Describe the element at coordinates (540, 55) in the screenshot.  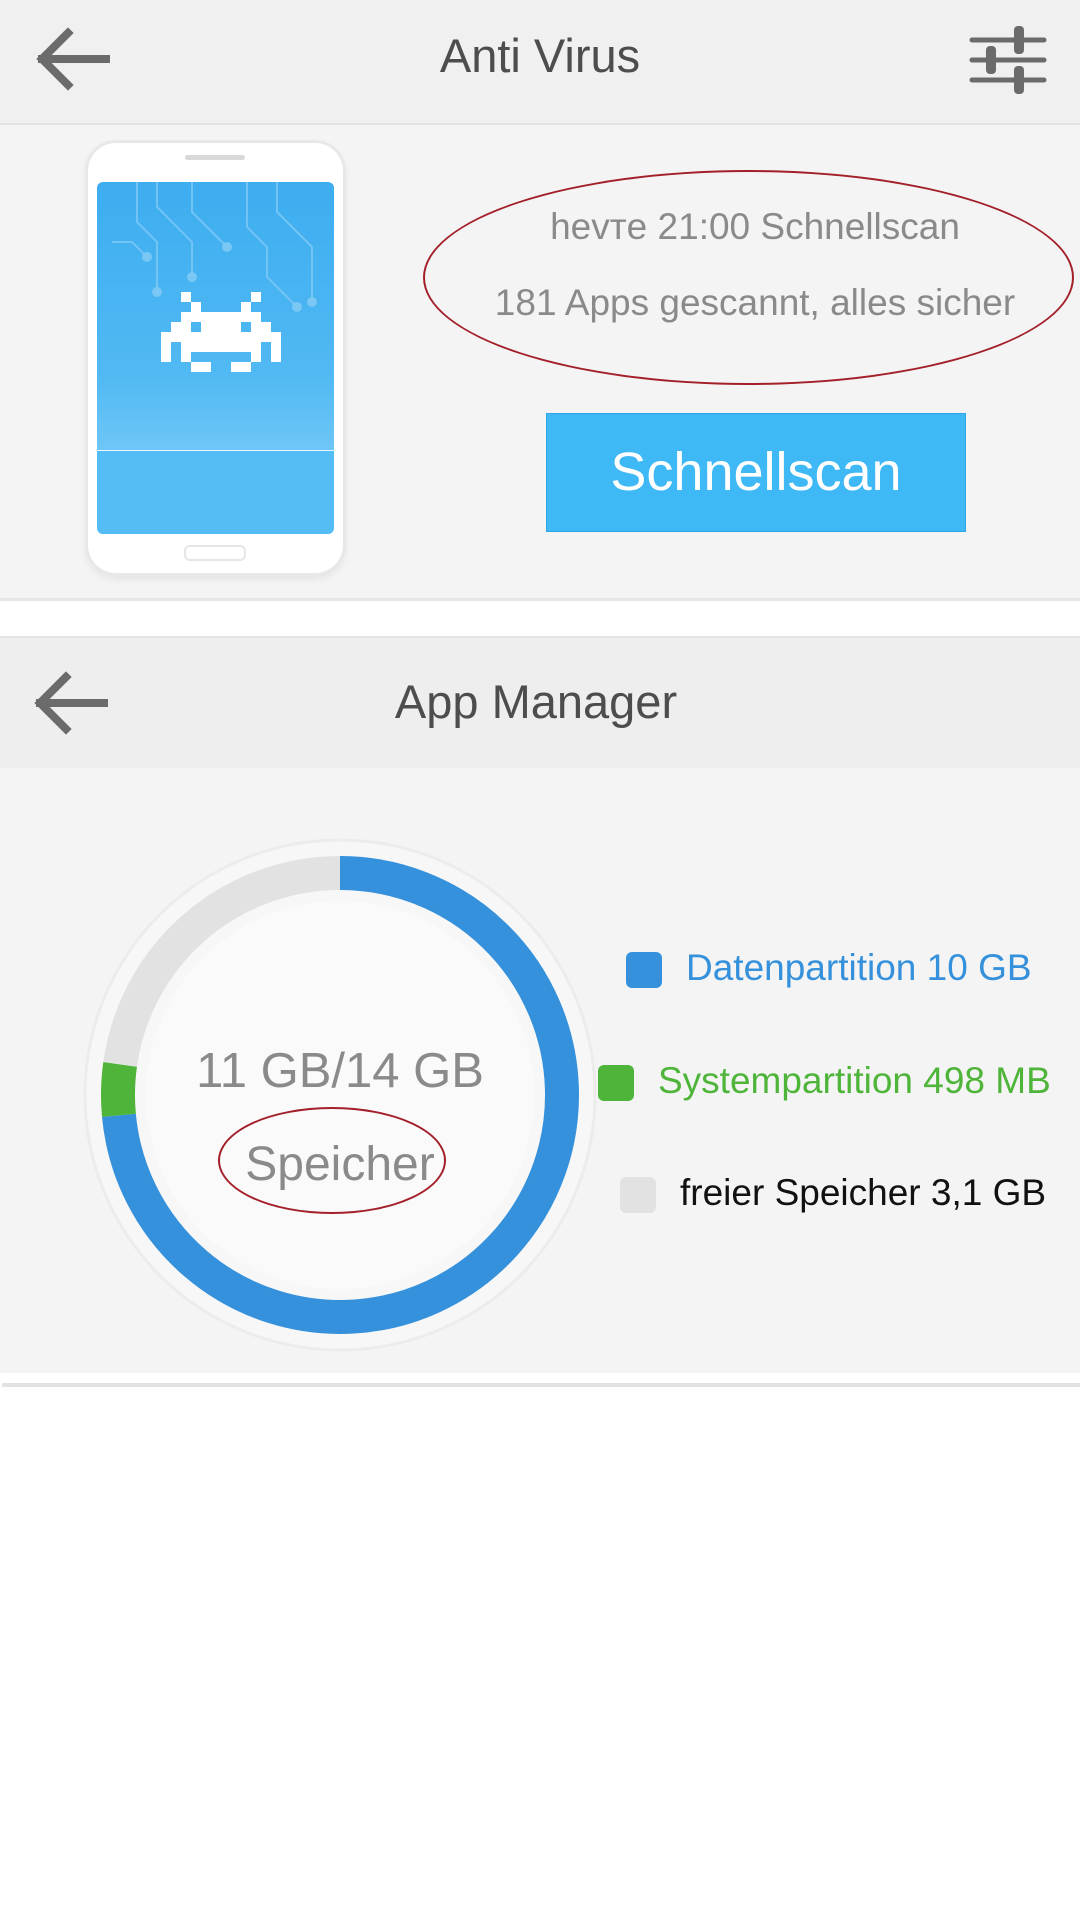
I see `antivirus-title: Anti Virus` at that location.